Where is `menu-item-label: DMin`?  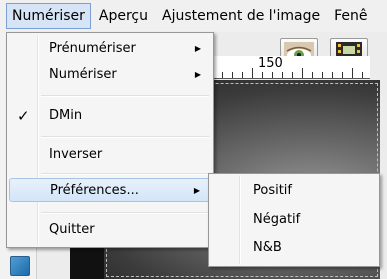 menu-item-label: DMin is located at coordinates (66, 115).